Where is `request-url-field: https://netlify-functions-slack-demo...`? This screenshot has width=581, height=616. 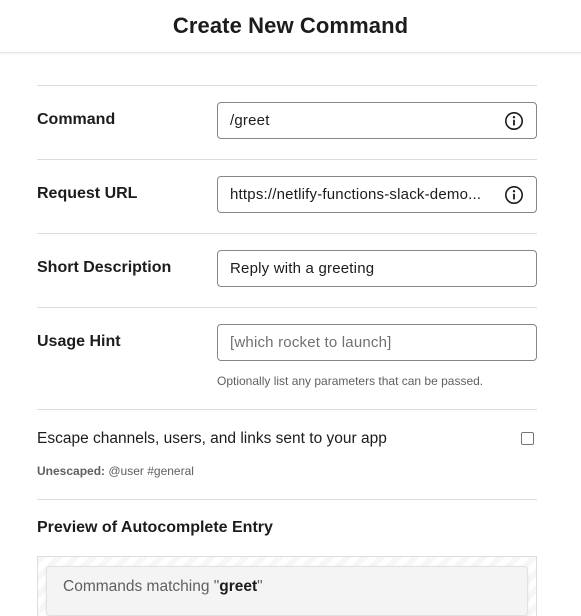
request-url-field: https://netlify-functions-slack-demo... is located at coordinates (377, 194).